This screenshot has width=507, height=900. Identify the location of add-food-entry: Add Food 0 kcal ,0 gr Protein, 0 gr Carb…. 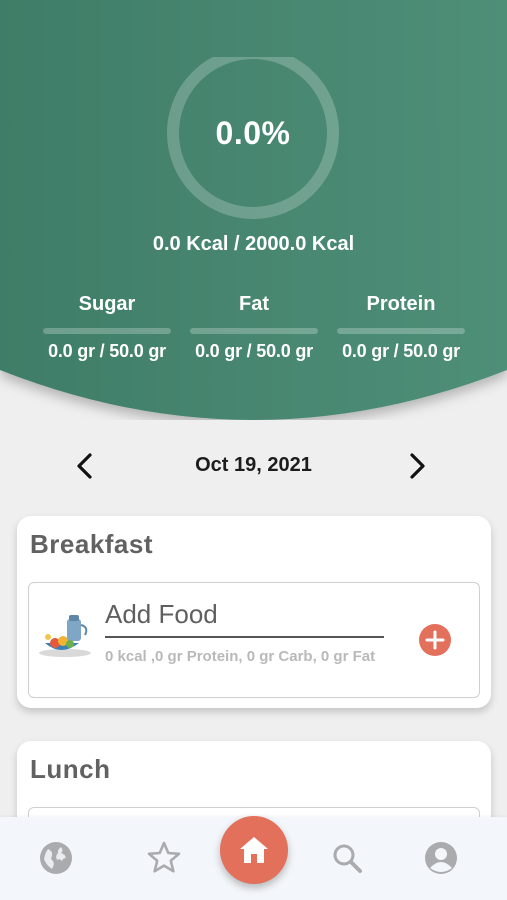
(254, 640).